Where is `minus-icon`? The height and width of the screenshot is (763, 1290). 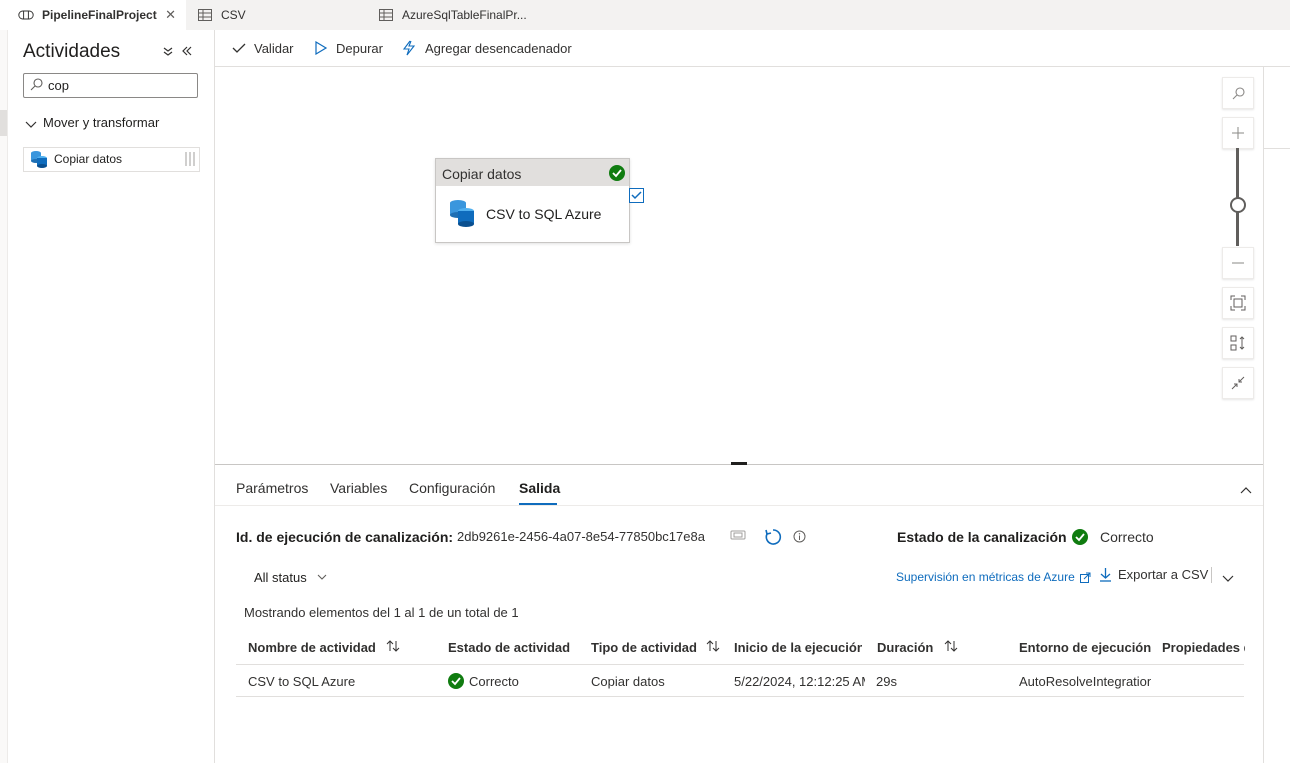
minus-icon is located at coordinates (1238, 263).